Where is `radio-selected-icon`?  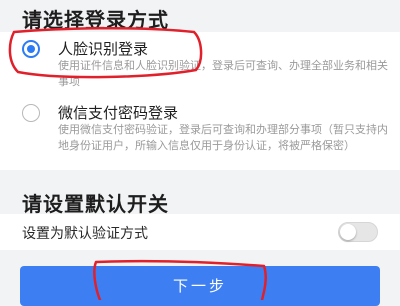
radio-selected-icon is located at coordinates (31, 49).